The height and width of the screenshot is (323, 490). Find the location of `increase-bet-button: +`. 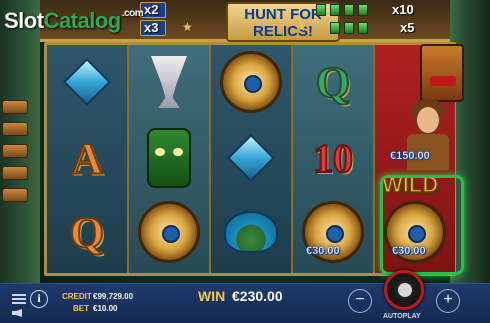

increase-bet-button: + is located at coordinates (448, 301).